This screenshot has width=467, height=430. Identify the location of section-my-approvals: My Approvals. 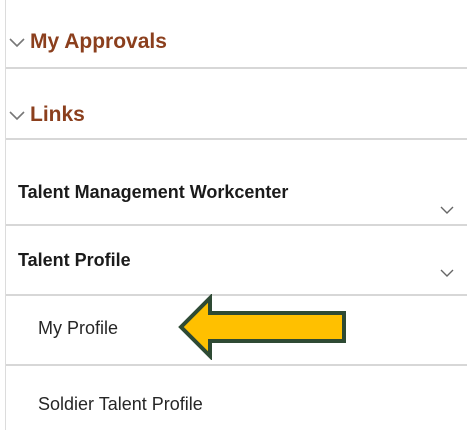
(86, 42).